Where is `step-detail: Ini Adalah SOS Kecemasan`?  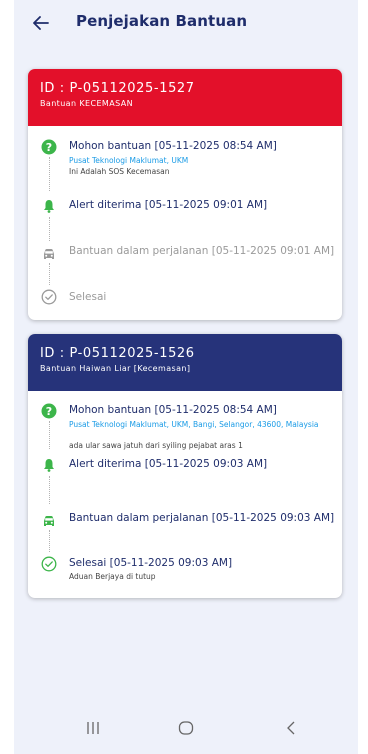
step-detail: Ini Adalah SOS Kecemasan is located at coordinates (119, 171).